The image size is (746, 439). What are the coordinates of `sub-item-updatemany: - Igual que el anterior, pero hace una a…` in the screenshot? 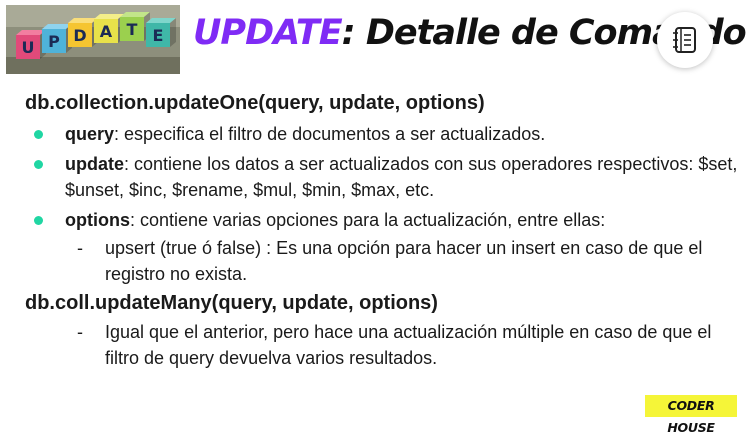 It's located at (382, 345).